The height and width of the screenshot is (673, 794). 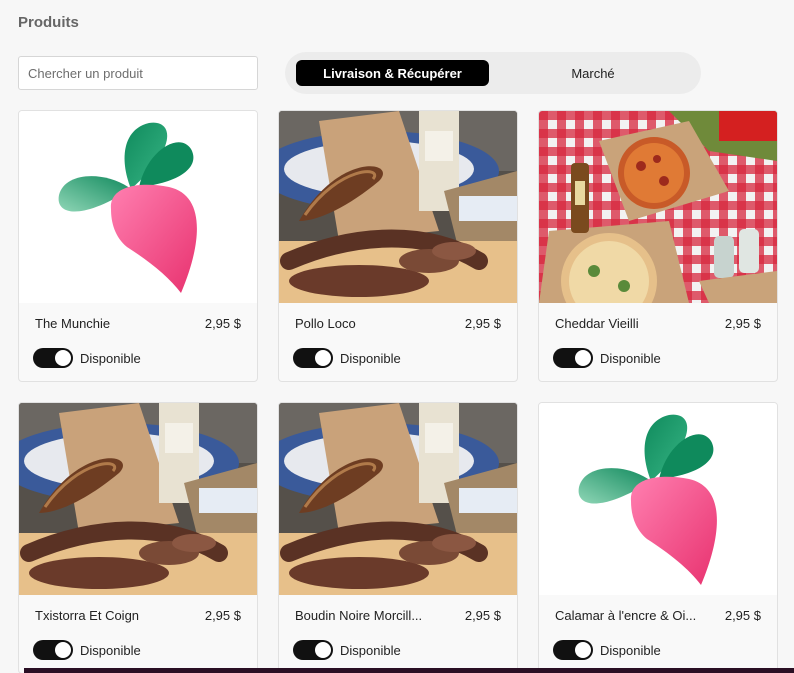 I want to click on product-card: Cheddar Vieilli 2,95 $ Disponible, so click(x=658, y=246).